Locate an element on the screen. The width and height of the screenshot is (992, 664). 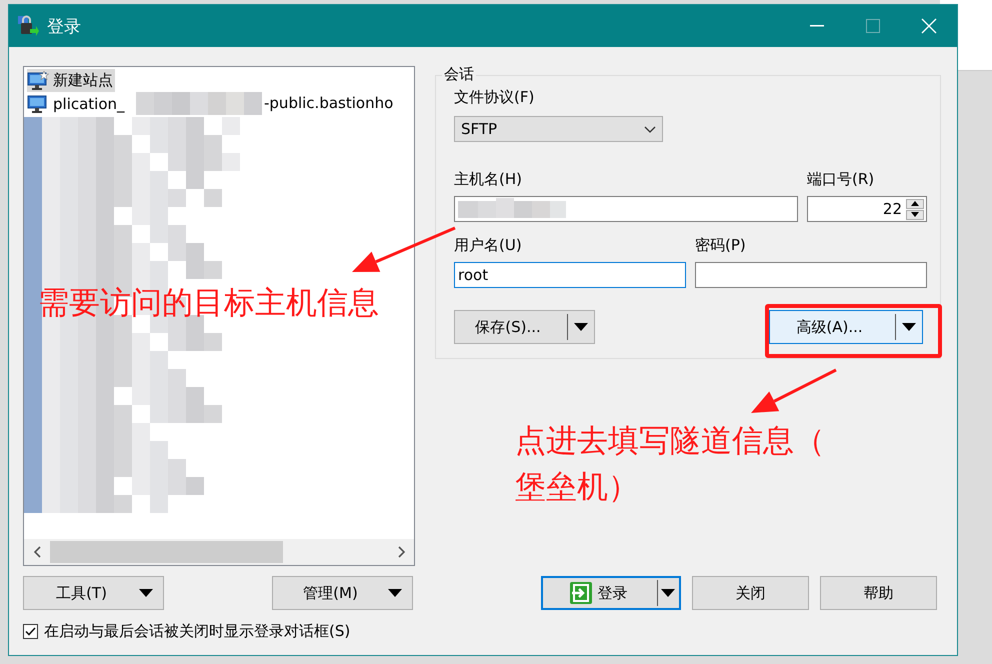
host-field is located at coordinates (626, 209).